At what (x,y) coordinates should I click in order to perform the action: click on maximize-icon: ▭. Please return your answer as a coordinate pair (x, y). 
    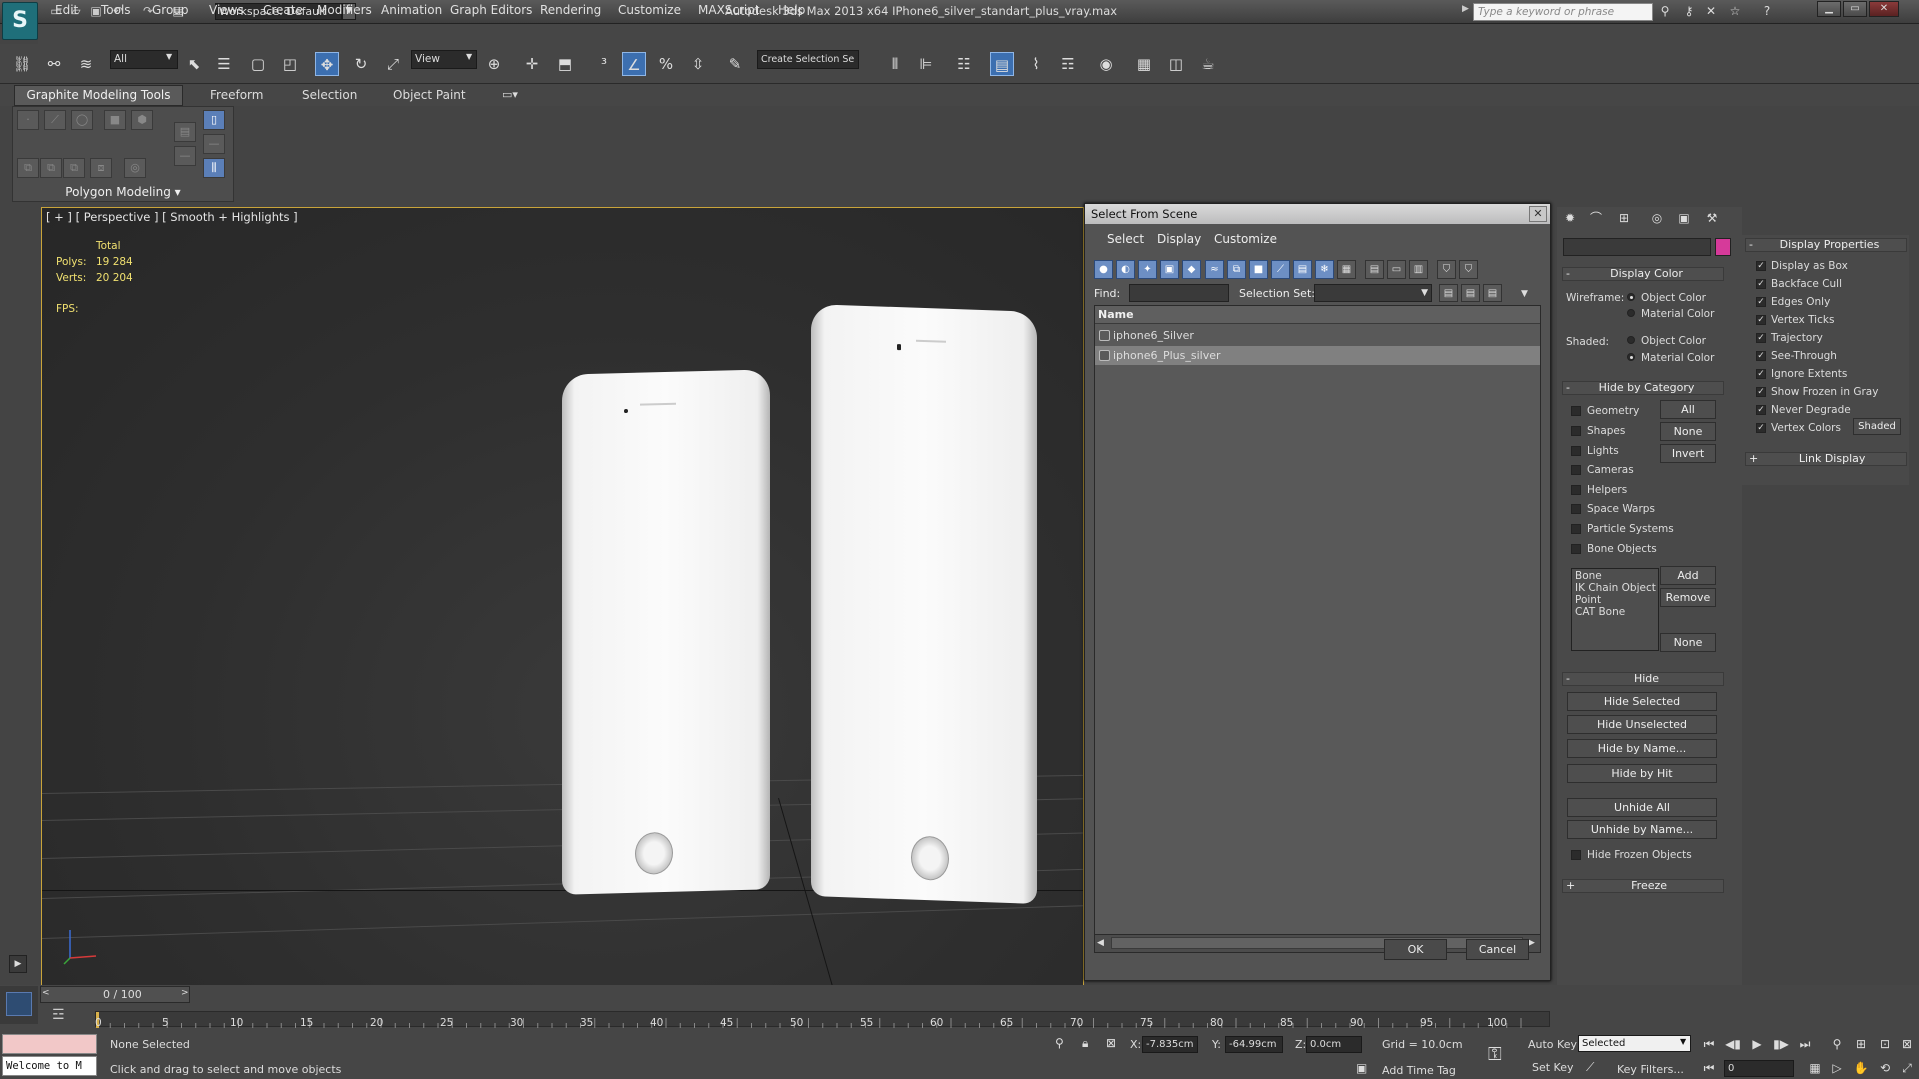
    Looking at the image, I should click on (1855, 9).